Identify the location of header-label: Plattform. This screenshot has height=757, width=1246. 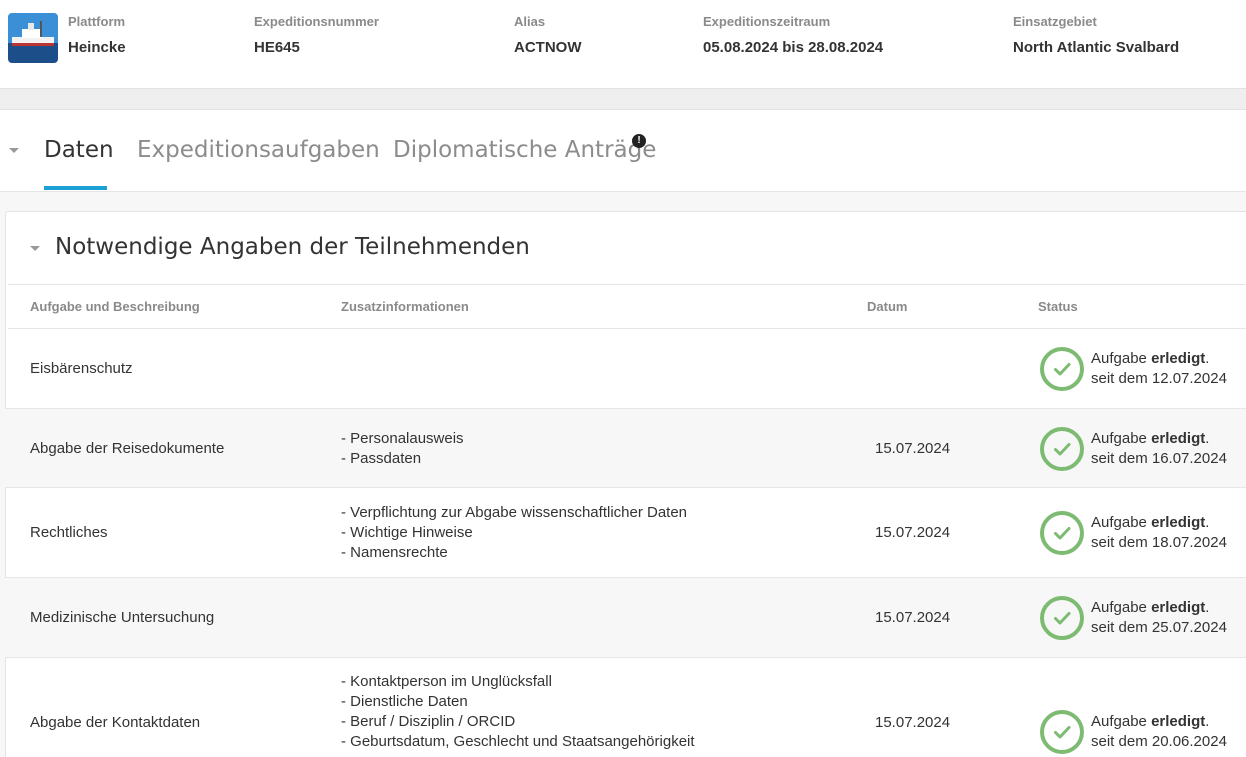
(97, 21).